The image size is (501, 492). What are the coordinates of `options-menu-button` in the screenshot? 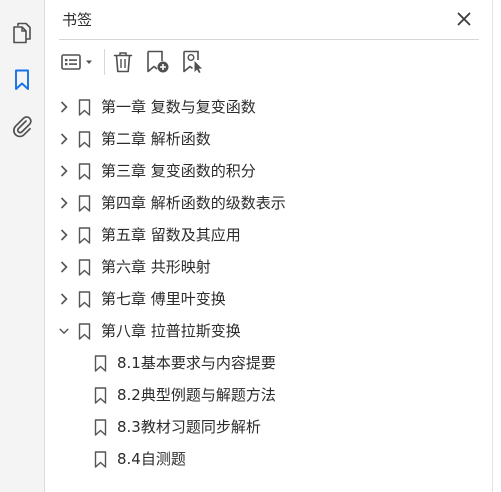 It's located at (78, 62).